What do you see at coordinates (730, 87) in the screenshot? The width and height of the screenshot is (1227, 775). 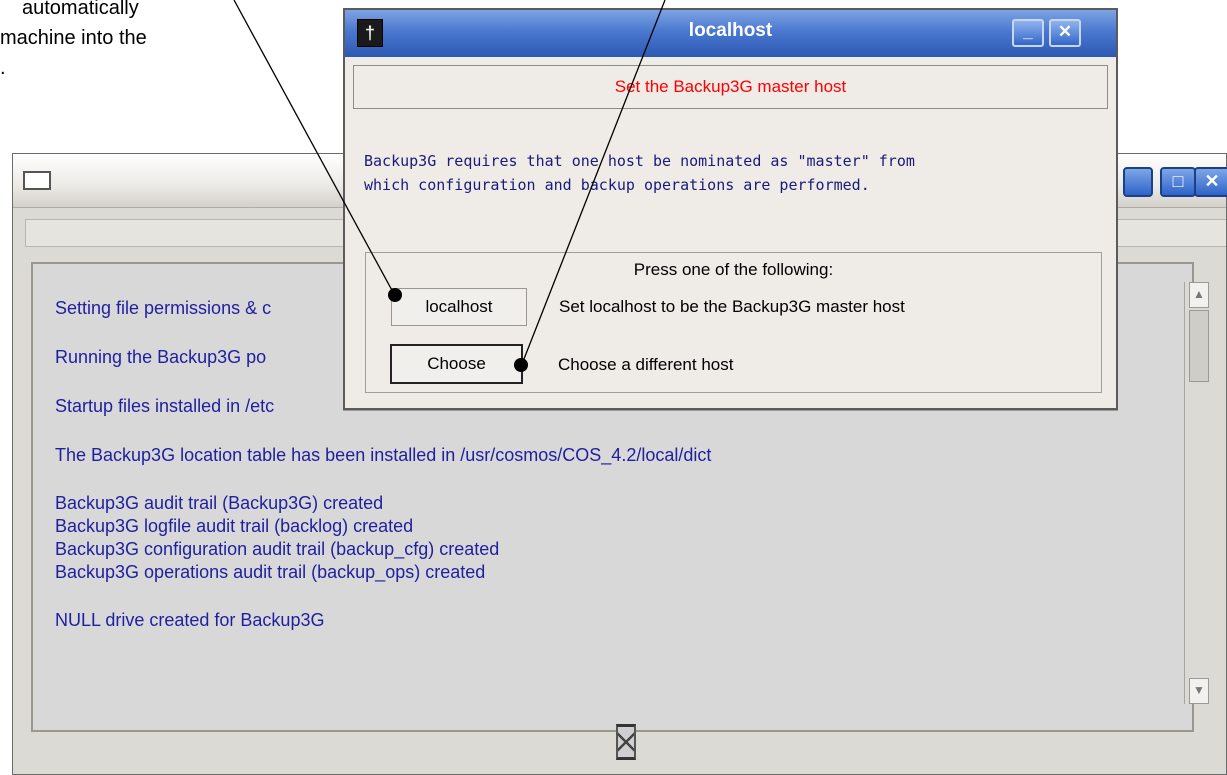 I see `dialog-header: Set the Backup3G master host` at bounding box center [730, 87].